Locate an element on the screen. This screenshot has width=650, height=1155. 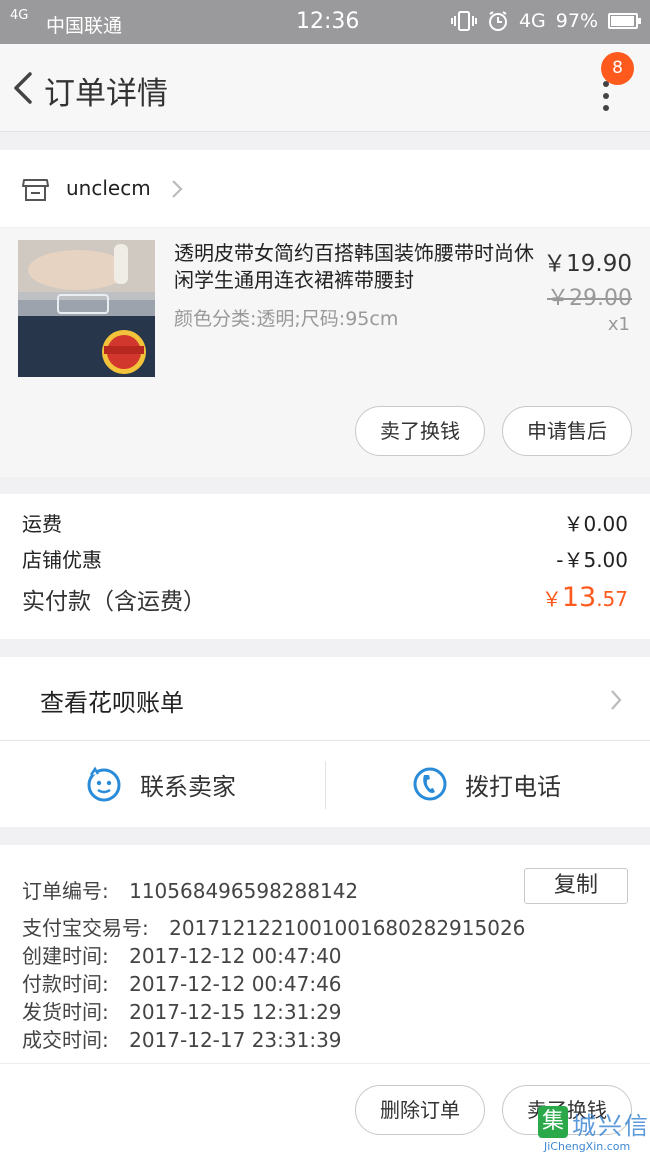
huabei-bill-label: 查看花呗账单 is located at coordinates (112, 700).